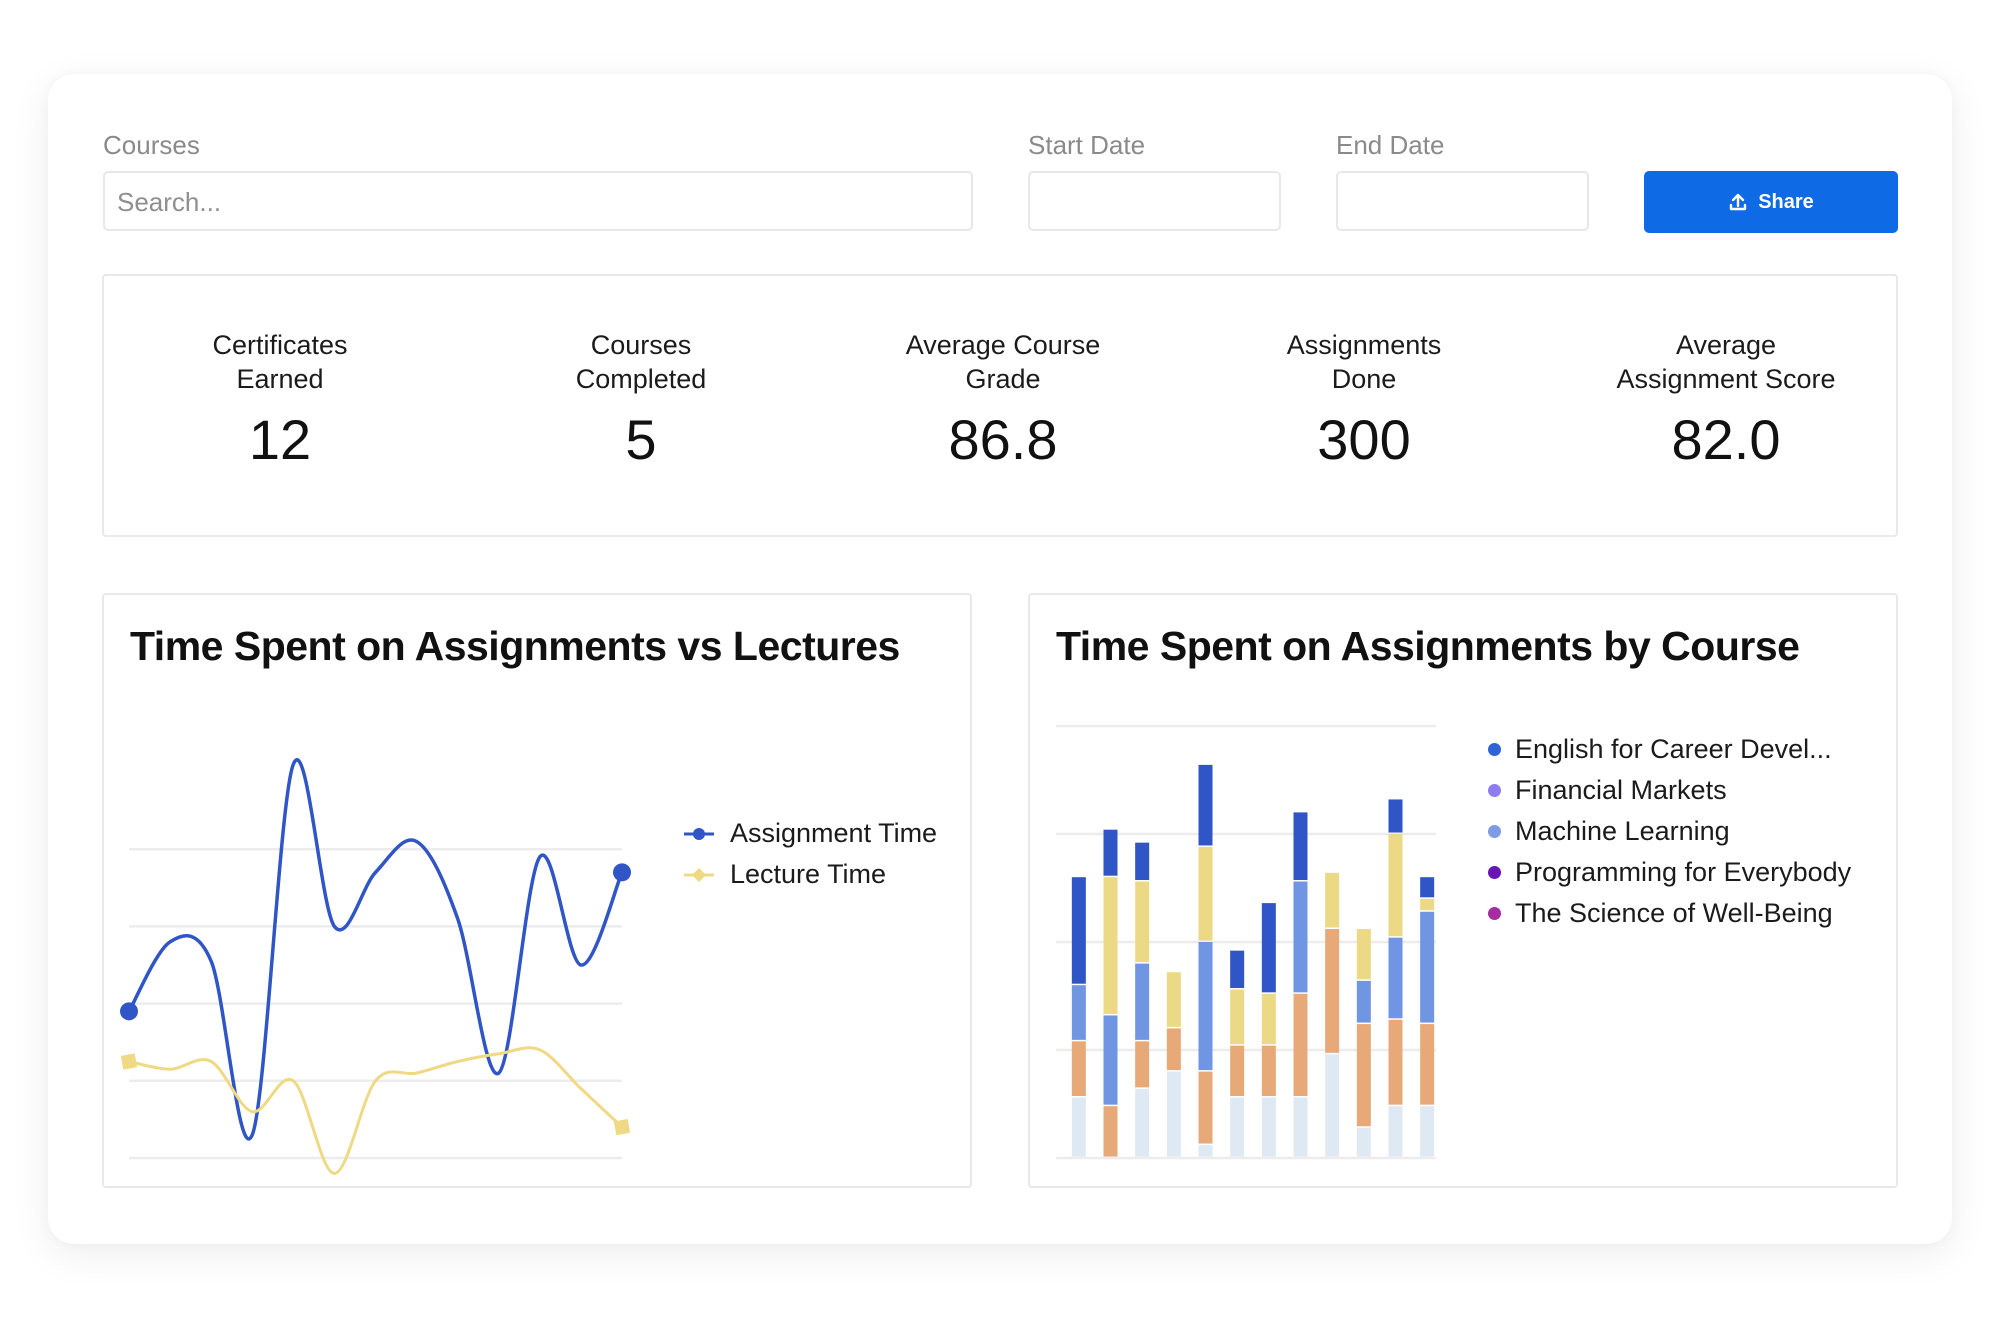 This screenshot has width=2000, height=1322. Describe the element at coordinates (280, 439) in the screenshot. I see `stat-value: 12` at that location.